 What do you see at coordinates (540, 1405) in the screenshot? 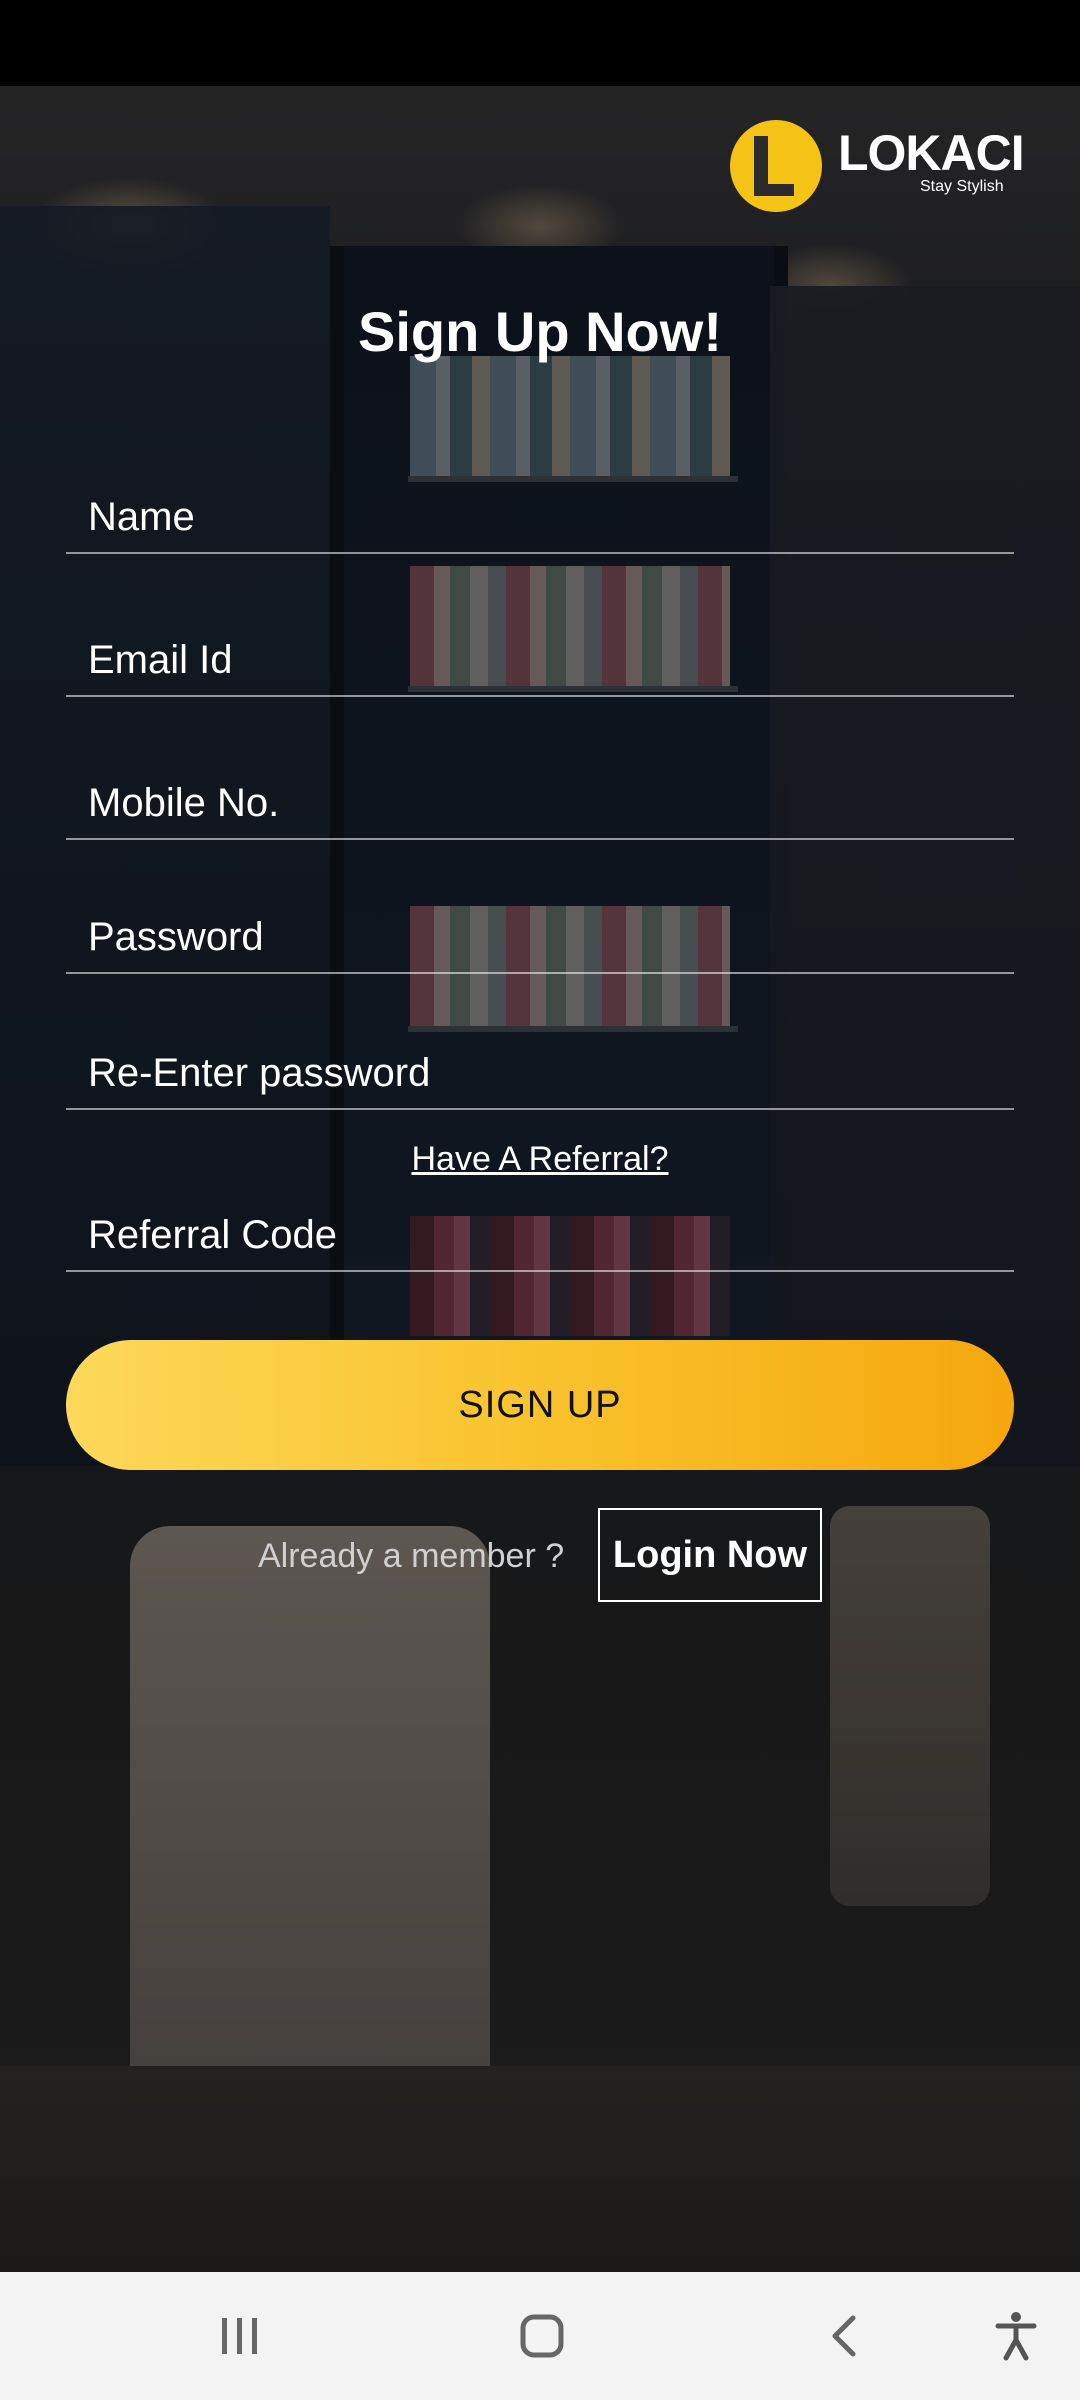
I see `sign-up-button: SIGN UP` at bounding box center [540, 1405].